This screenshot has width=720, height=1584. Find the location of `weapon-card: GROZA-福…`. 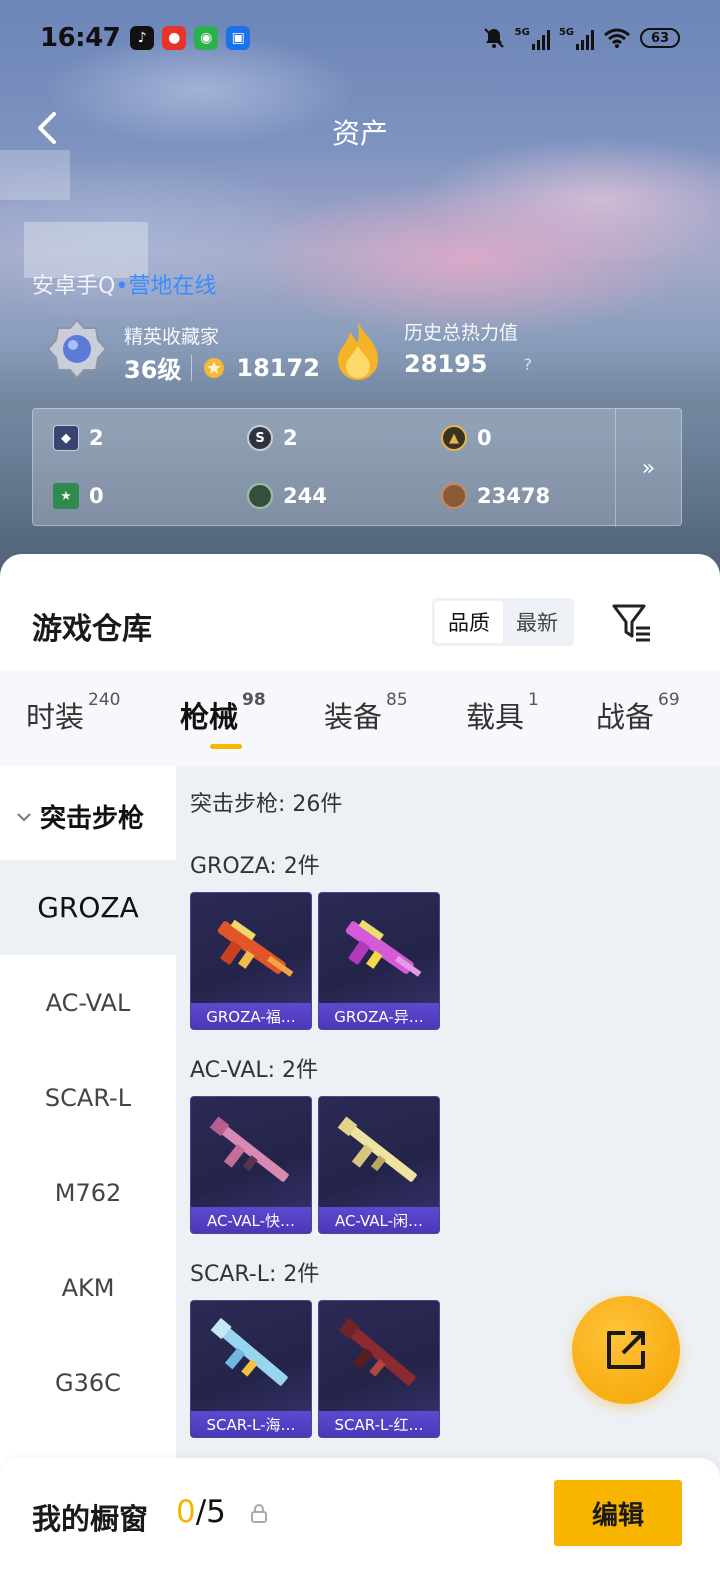

weapon-card: GROZA-福… is located at coordinates (251, 961).